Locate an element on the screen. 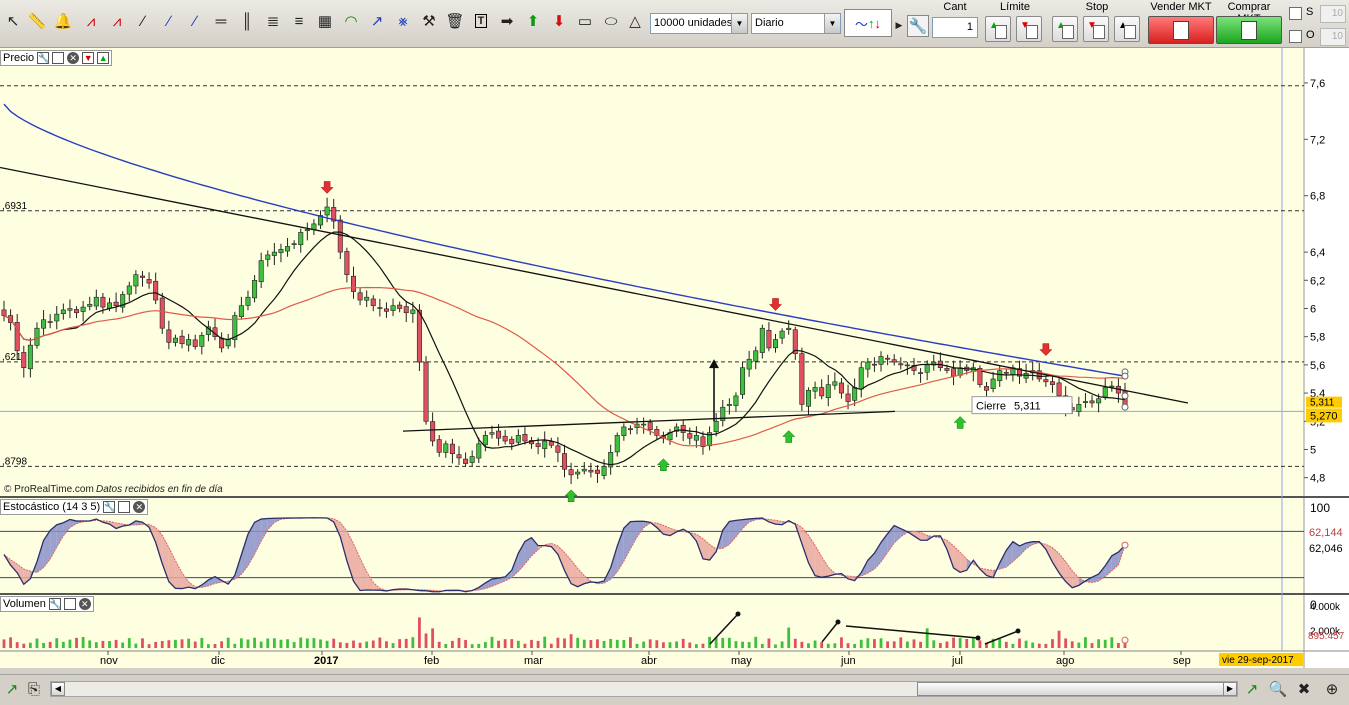 The image size is (1349, 705). o-field: 10 is located at coordinates (1333, 37).